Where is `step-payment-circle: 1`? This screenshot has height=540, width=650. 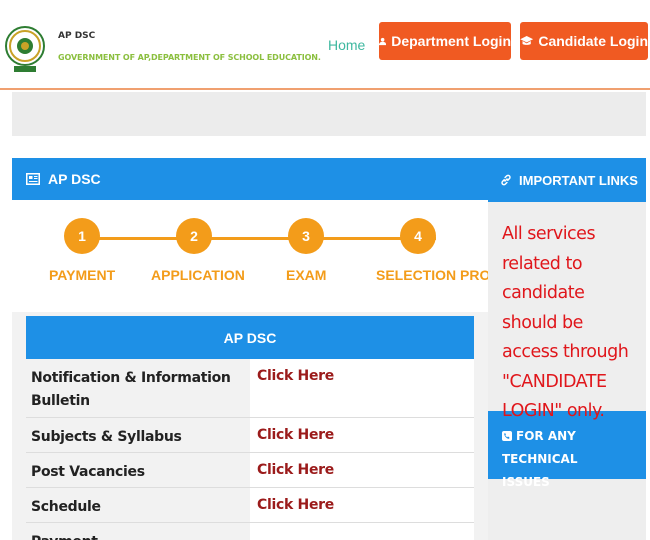 step-payment-circle: 1 is located at coordinates (82, 236).